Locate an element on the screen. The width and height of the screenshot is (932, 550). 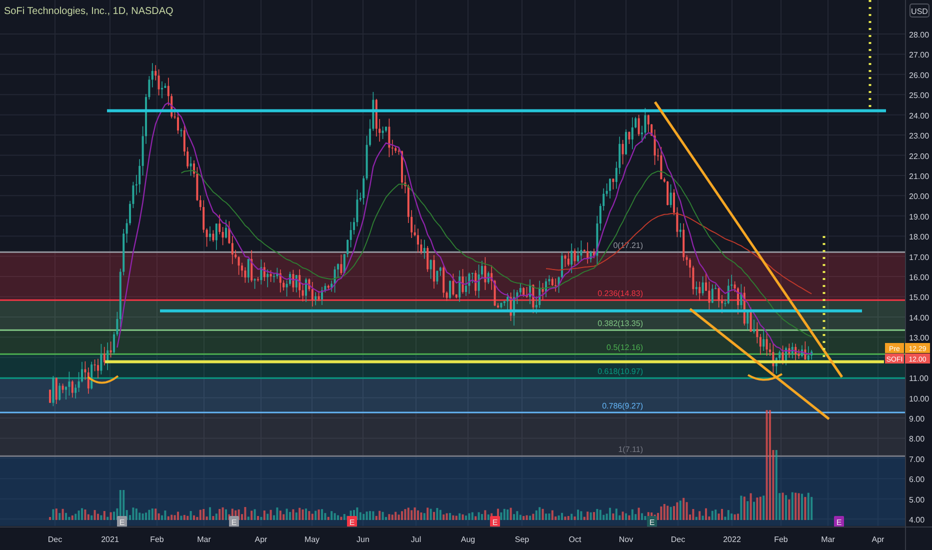
price-axis-label: 4.00 is located at coordinates (917, 520).